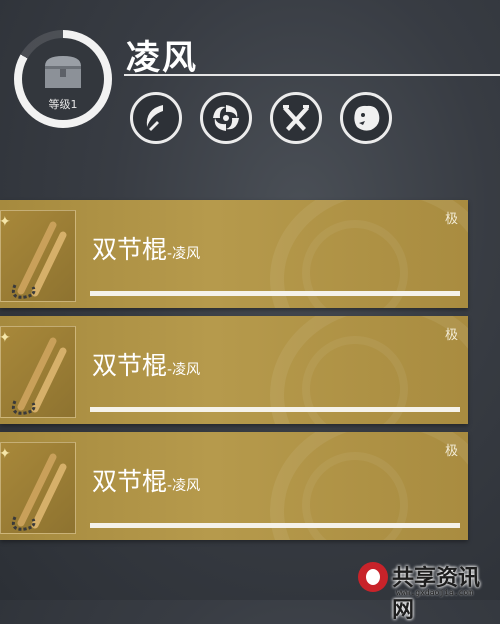 This screenshot has height=624, width=500. I want to click on whirlwind-icon, so click(226, 118).